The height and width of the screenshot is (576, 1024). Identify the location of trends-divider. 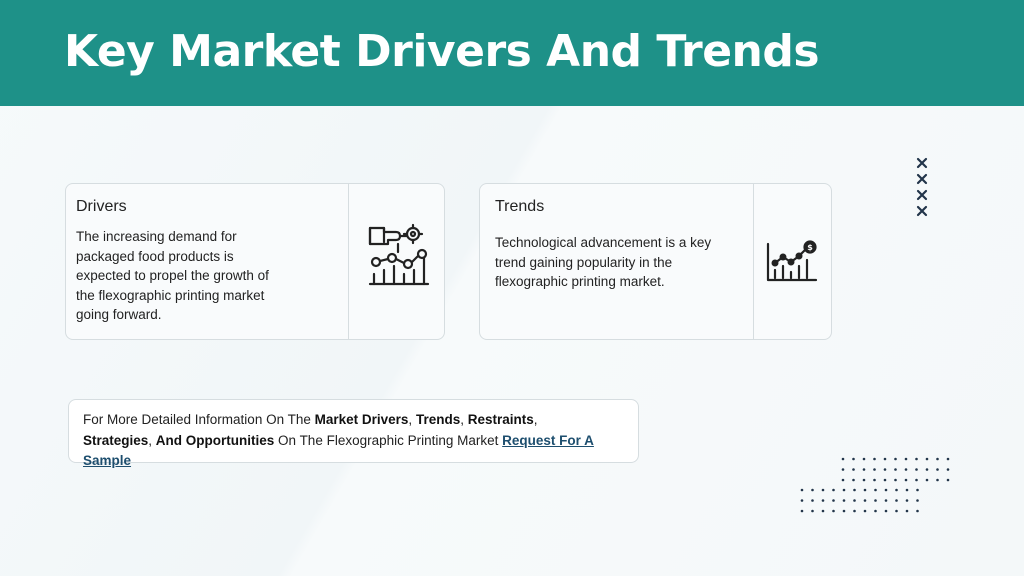
(753, 261).